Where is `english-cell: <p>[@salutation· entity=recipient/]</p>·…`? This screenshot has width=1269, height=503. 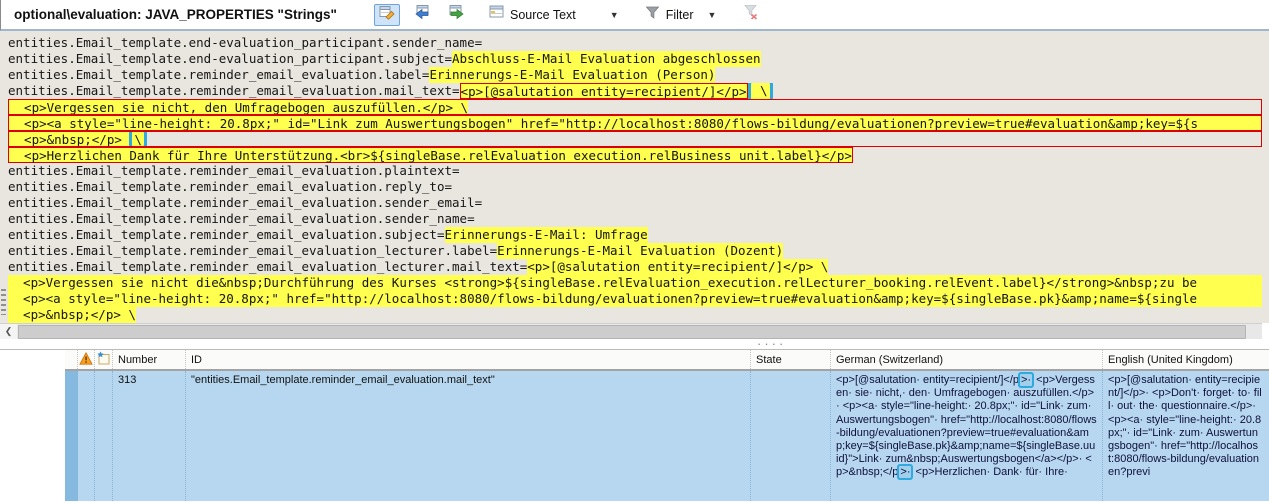 english-cell: <p>[@salutation· entity=recipient/]</p>·… is located at coordinates (1186, 436).